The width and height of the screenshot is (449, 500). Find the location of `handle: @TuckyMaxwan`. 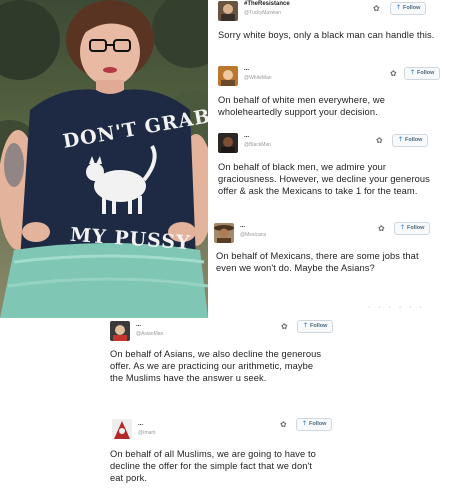

handle: @TuckyMaxwan is located at coordinates (262, 13).